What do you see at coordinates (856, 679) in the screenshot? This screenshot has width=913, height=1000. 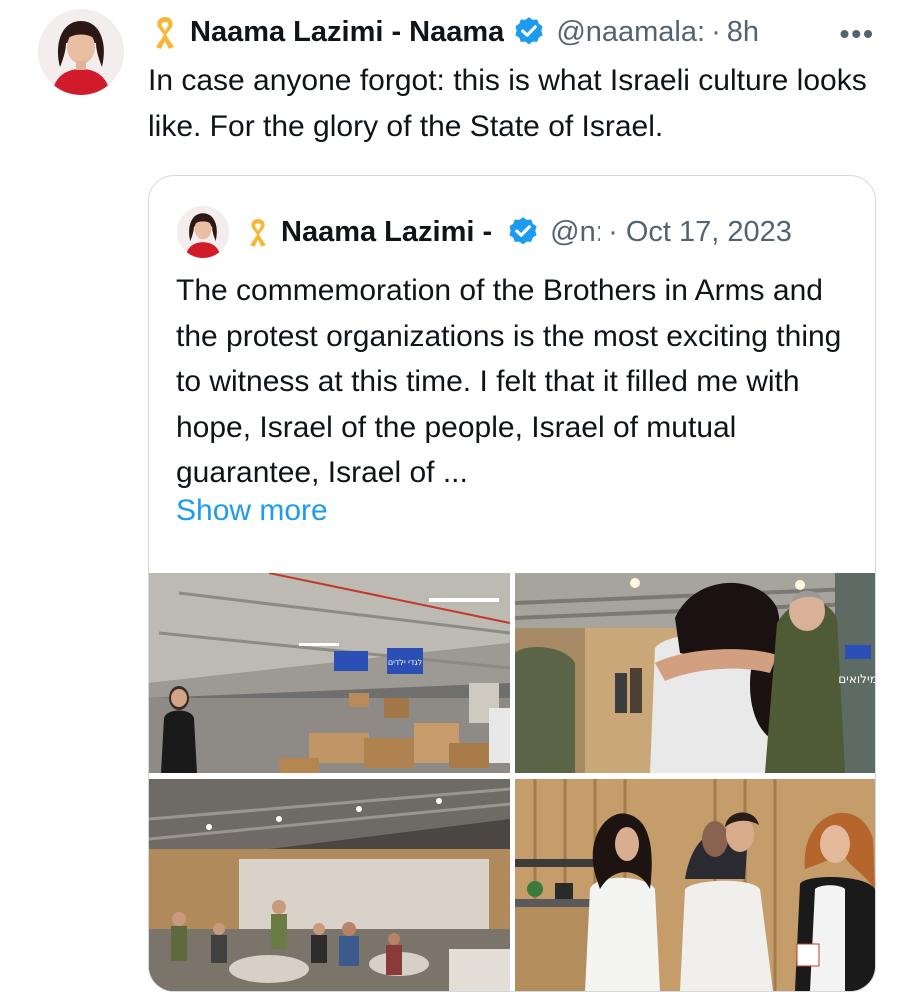 I see `shirt-text: מילואים` at bounding box center [856, 679].